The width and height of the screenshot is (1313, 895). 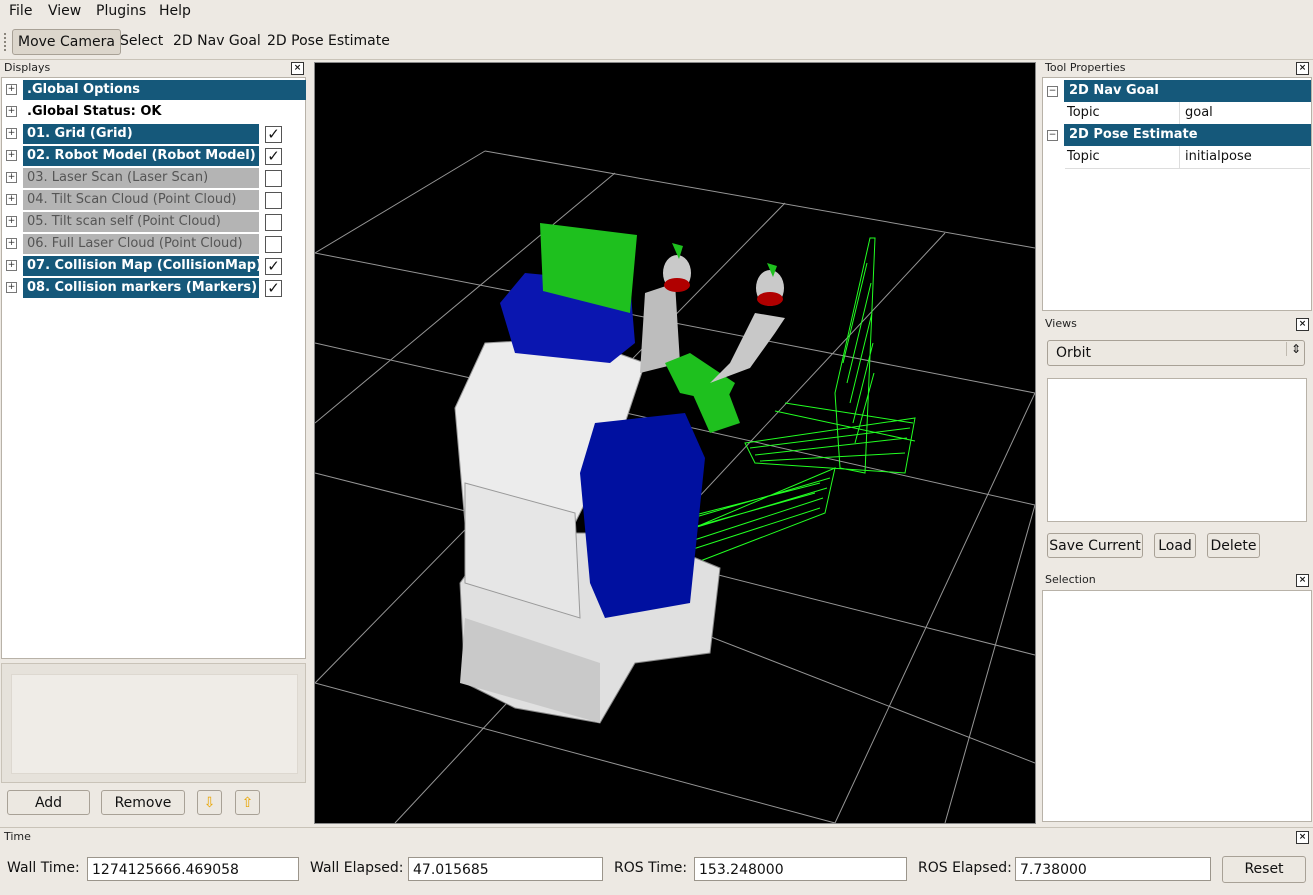 What do you see at coordinates (1293, 349) in the screenshot?
I see `select-arrows-icon: ⇕` at bounding box center [1293, 349].